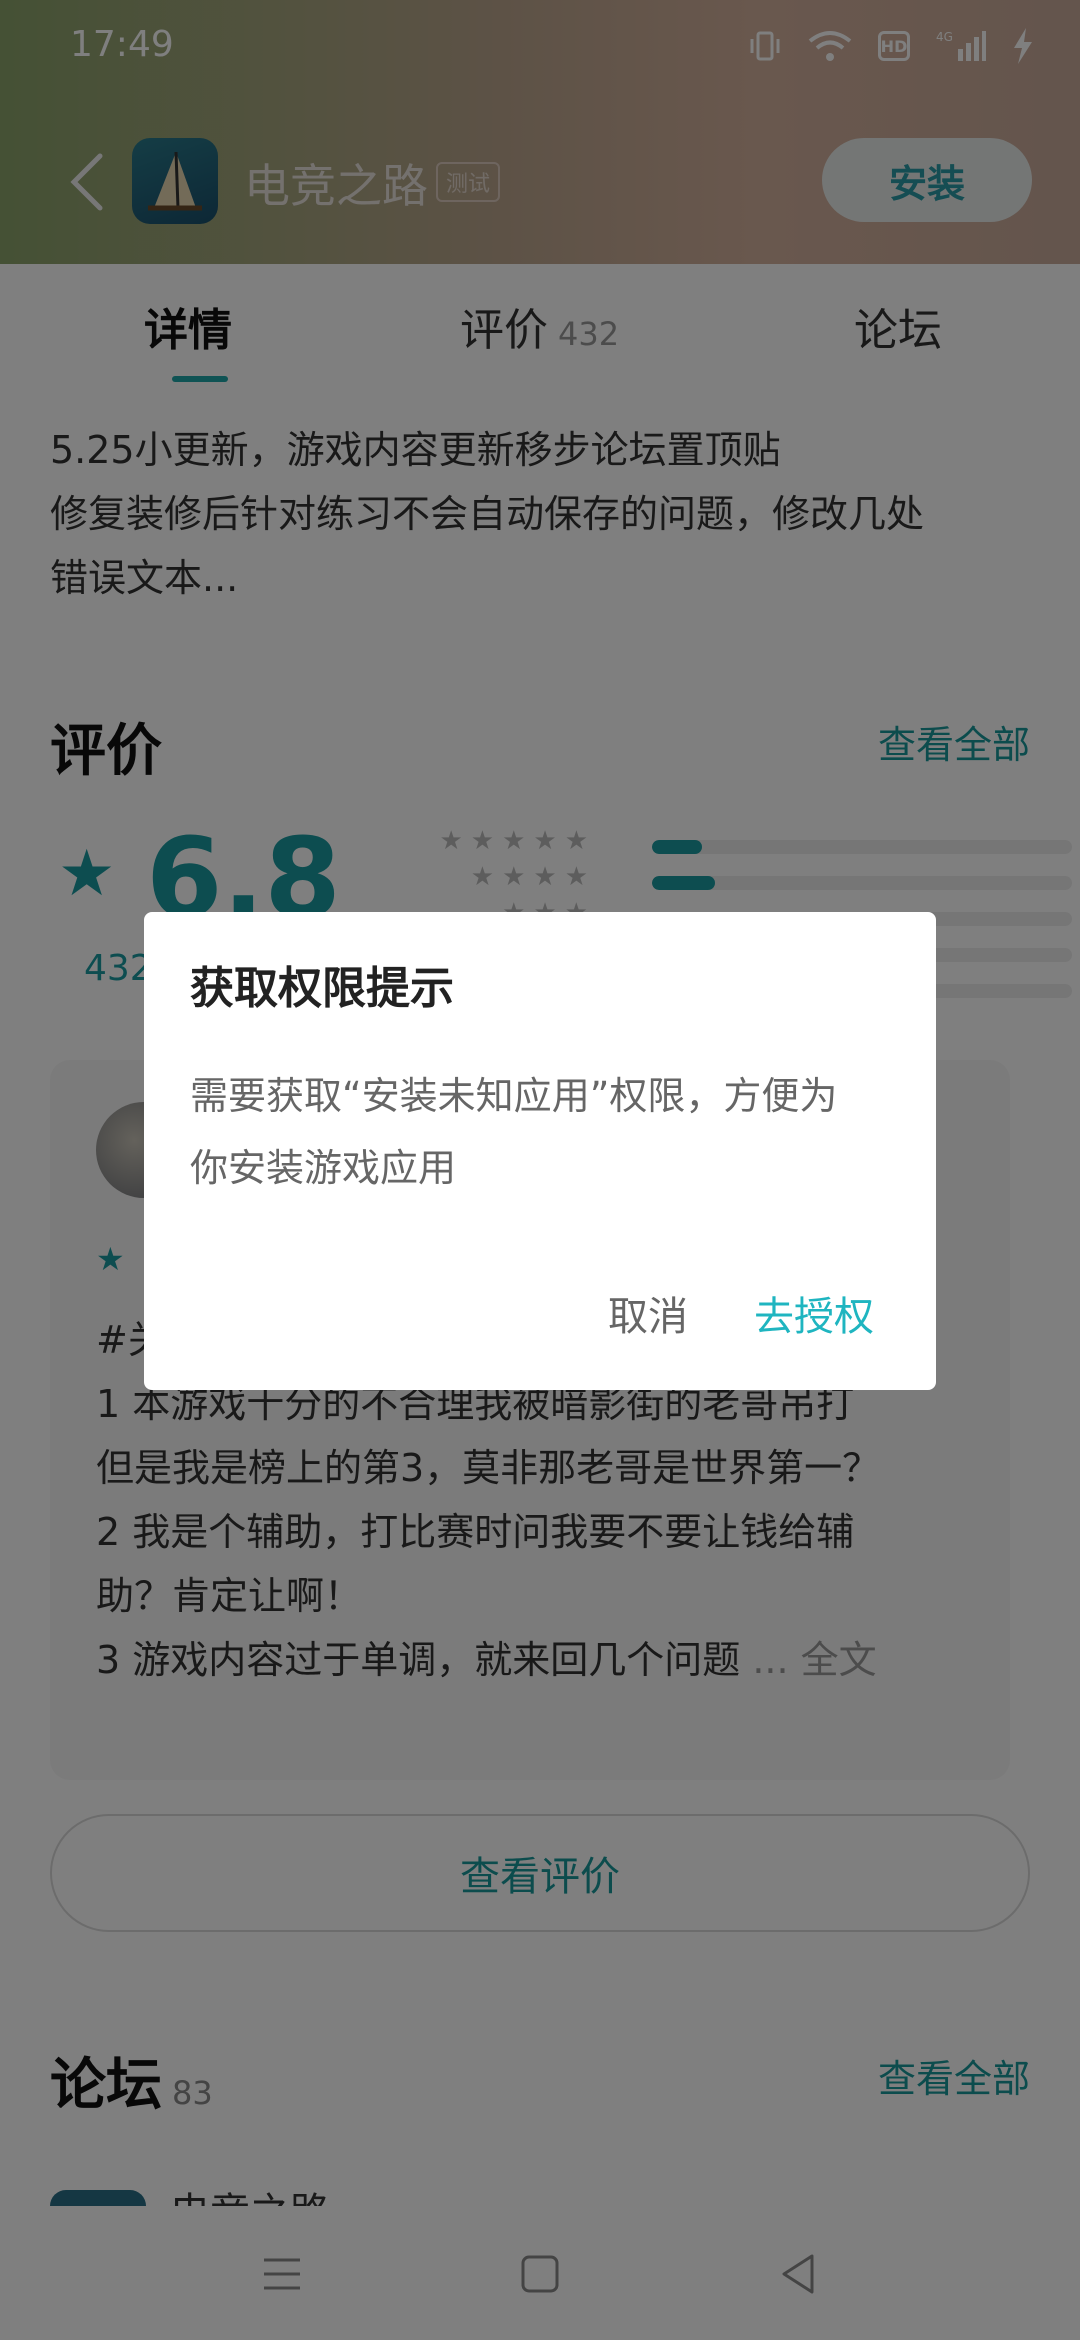 The width and height of the screenshot is (1080, 2340). Describe the element at coordinates (514, 1096) in the screenshot. I see `dialog-message-line: 需要获取“安装未知应用”权限，方便为` at that location.